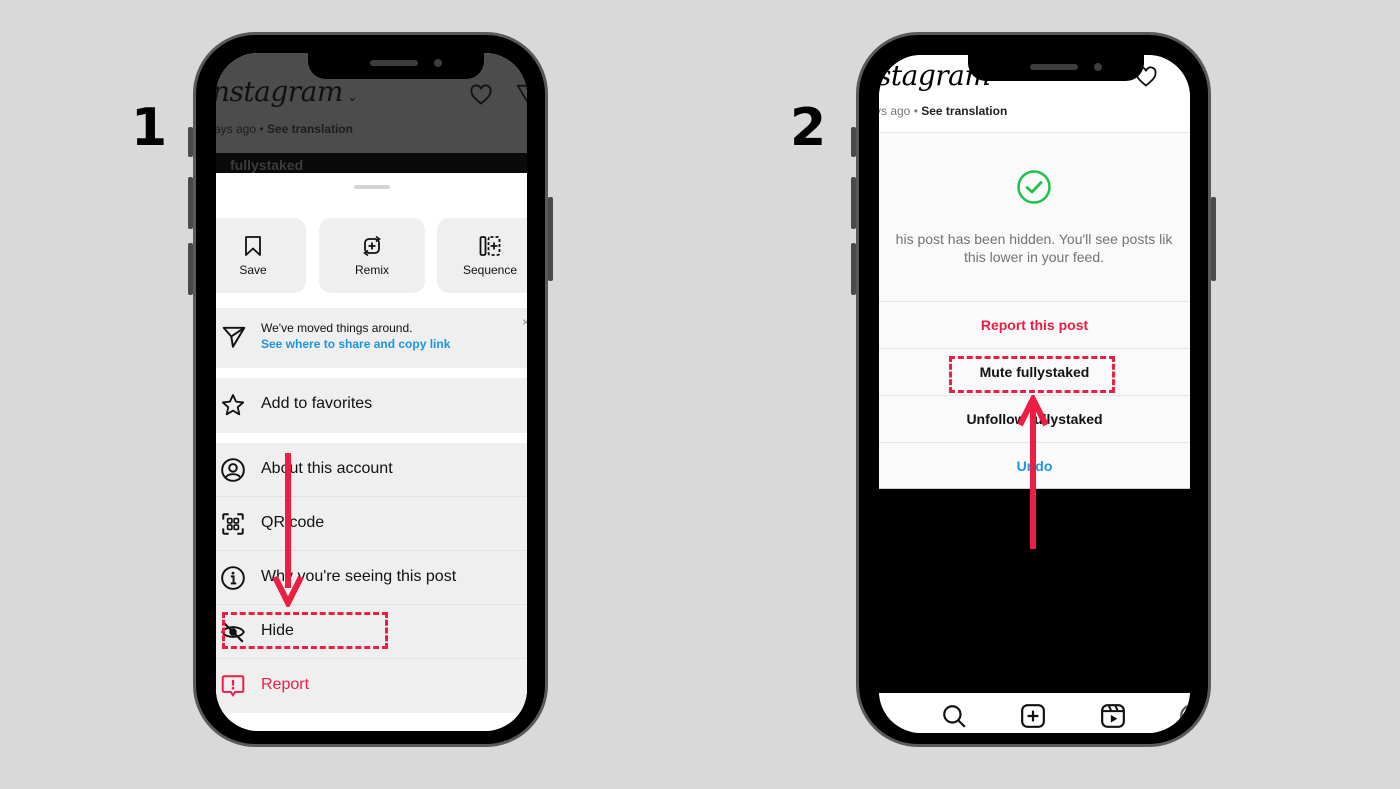 The height and width of the screenshot is (789, 1400). I want to click on annotation-highlight-mute, so click(1032, 374).